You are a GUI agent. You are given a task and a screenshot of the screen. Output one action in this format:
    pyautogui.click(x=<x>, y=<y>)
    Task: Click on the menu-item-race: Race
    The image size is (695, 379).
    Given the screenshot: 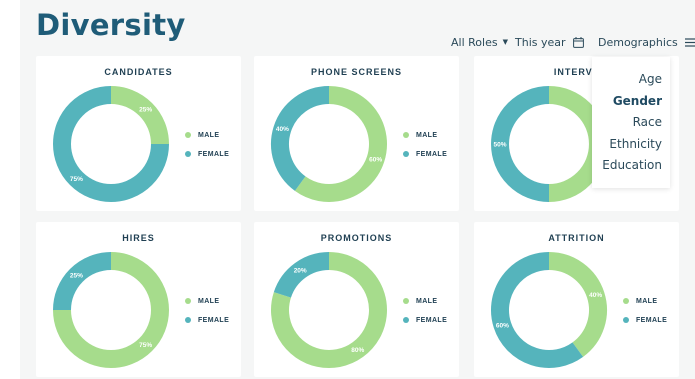 What is the action you would take?
    pyautogui.click(x=647, y=122)
    